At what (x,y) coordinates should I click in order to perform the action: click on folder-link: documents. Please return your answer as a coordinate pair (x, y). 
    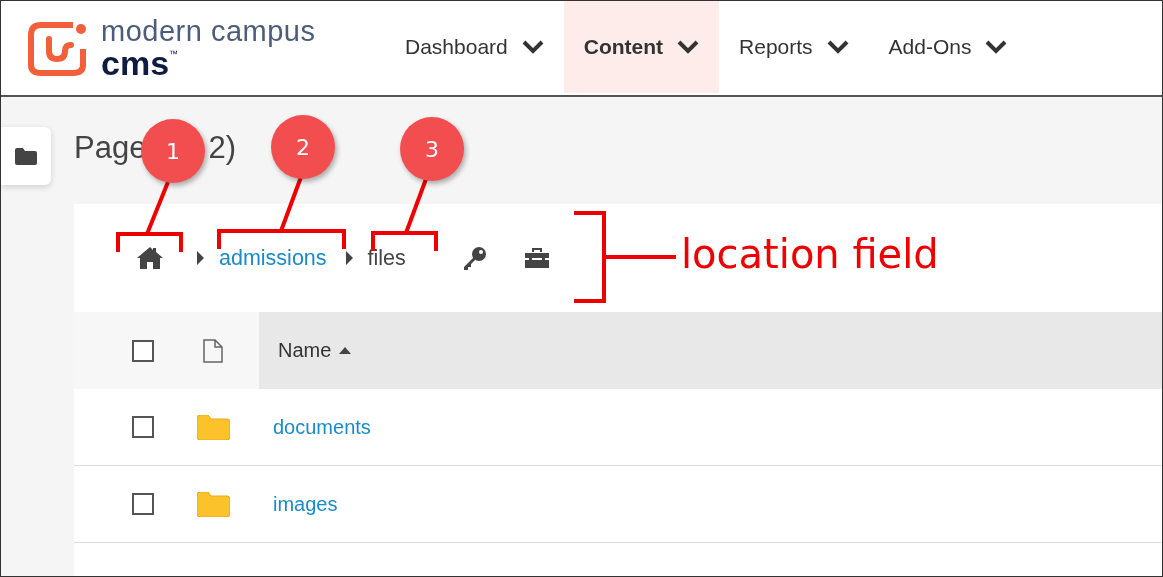
    Looking at the image, I should click on (322, 427).